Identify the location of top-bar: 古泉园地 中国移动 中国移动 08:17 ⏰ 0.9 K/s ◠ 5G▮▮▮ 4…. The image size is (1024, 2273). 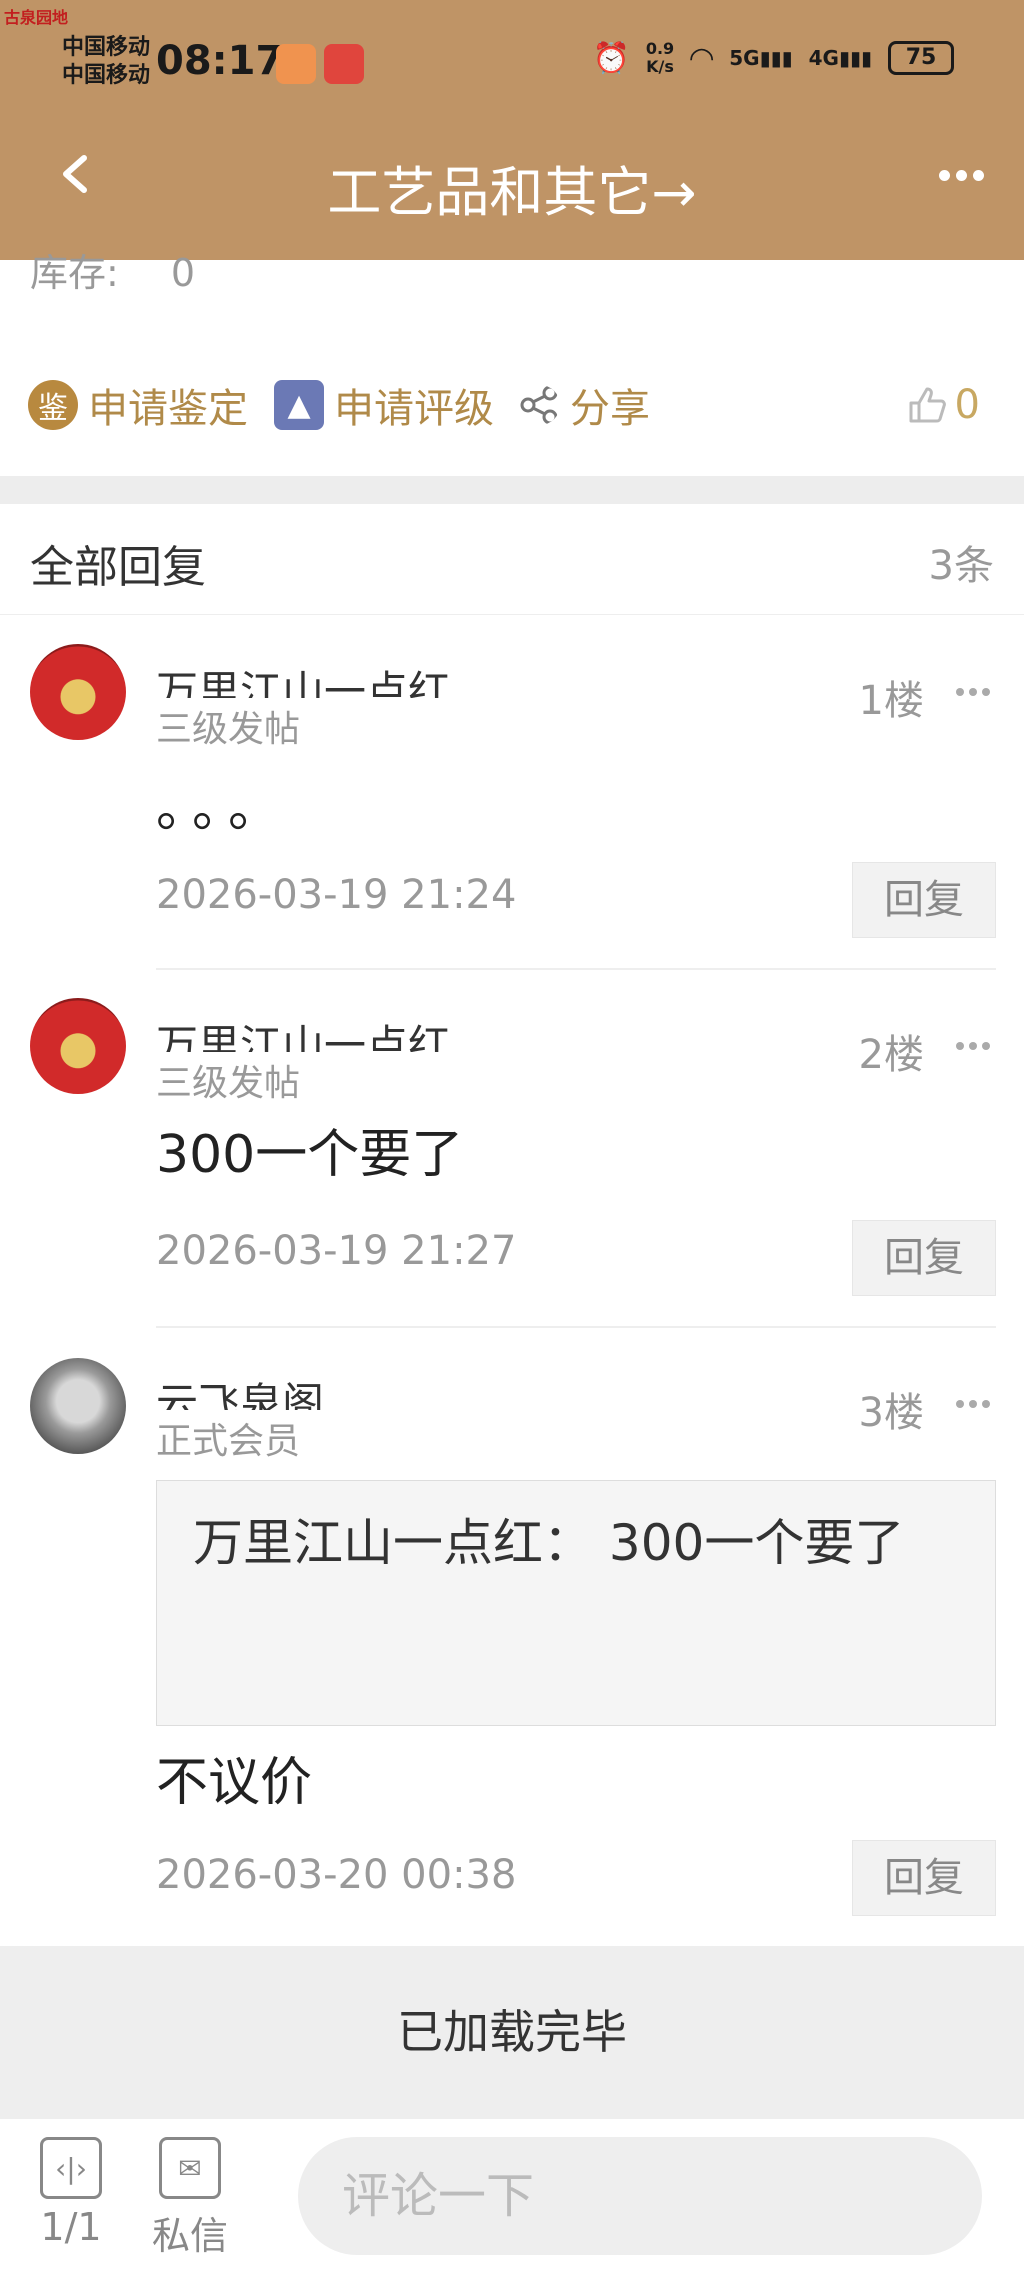
(512, 130).